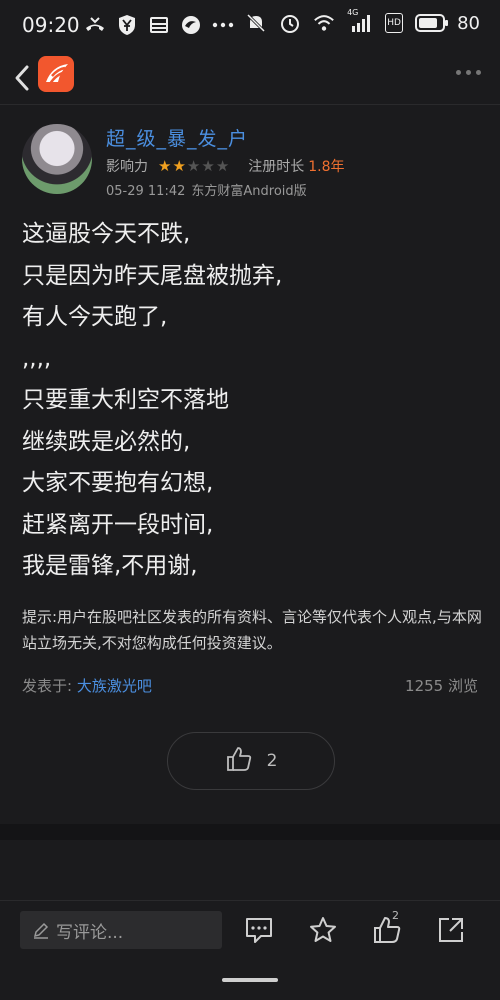 The width and height of the screenshot is (500, 1000). What do you see at coordinates (152, 275) in the screenshot?
I see `post-line: 只是因为昨天尾盘被抛弃,` at bounding box center [152, 275].